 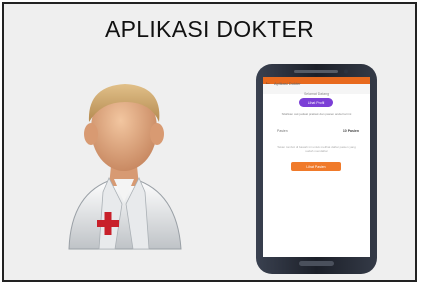 I want to click on app-bar-title: Aplikasi Dokter, so click(x=287, y=83).